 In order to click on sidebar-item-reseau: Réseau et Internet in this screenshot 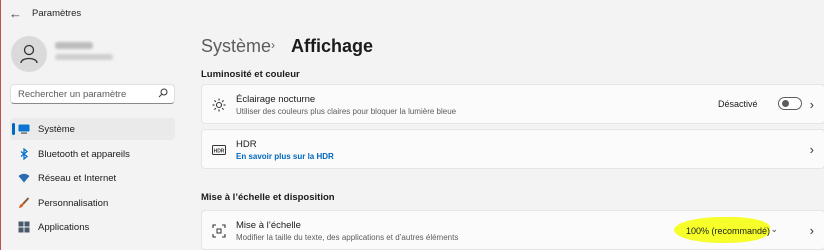, I will do `click(92, 178)`.